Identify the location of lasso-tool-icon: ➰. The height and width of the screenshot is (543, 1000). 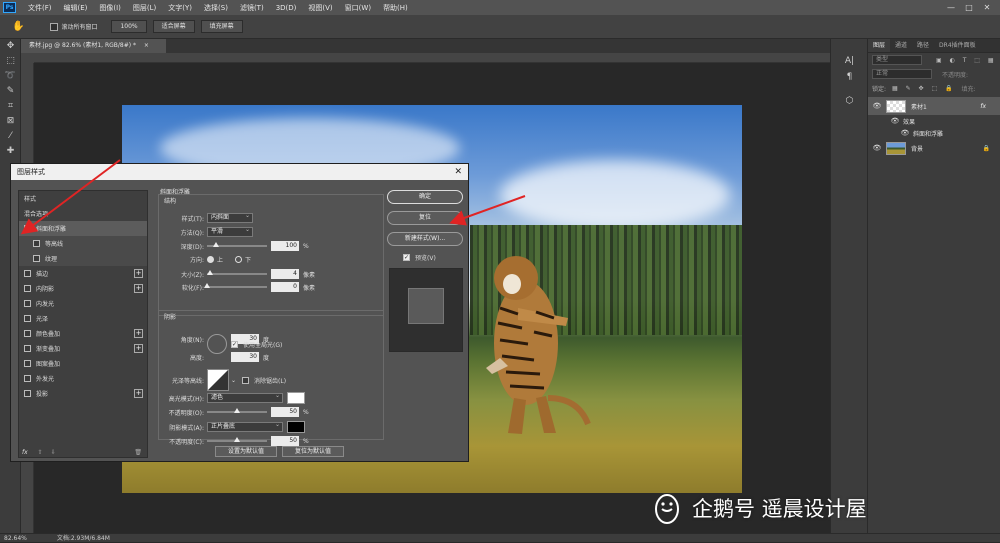
(10, 76).